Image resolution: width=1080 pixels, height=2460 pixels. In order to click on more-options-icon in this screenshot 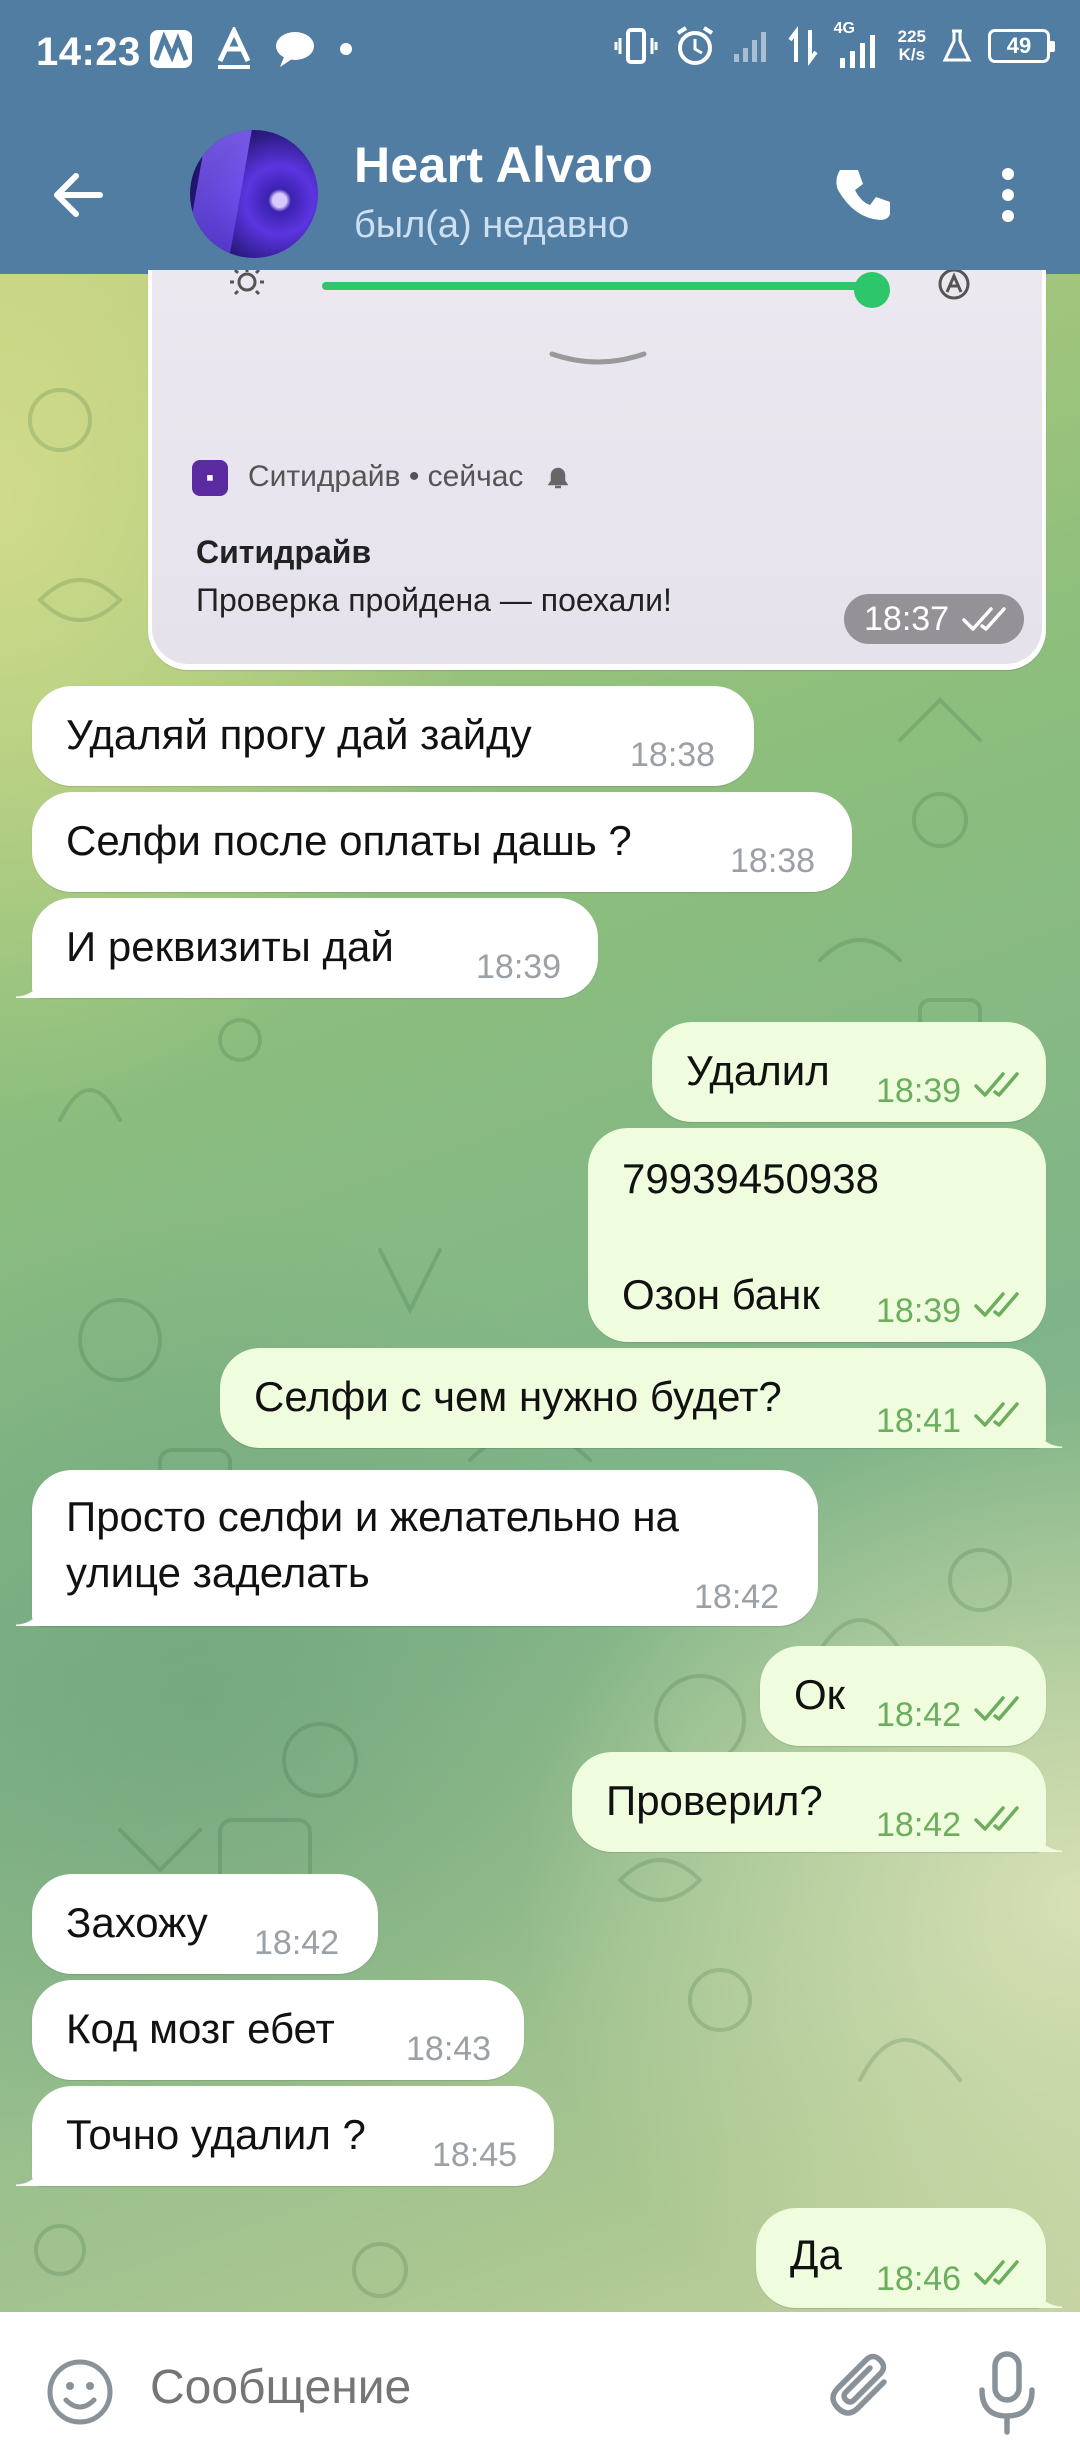, I will do `click(1008, 195)`.